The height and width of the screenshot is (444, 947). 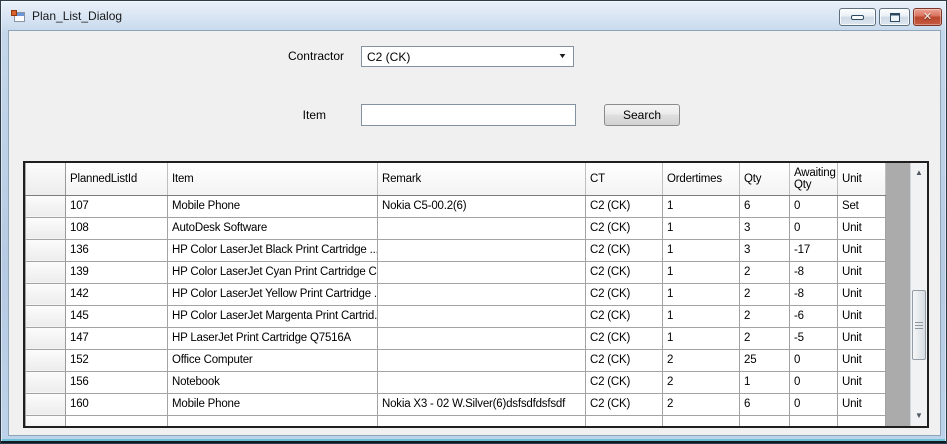 What do you see at coordinates (116, 272) in the screenshot?
I see `cell-plannedlistid: 139` at bounding box center [116, 272].